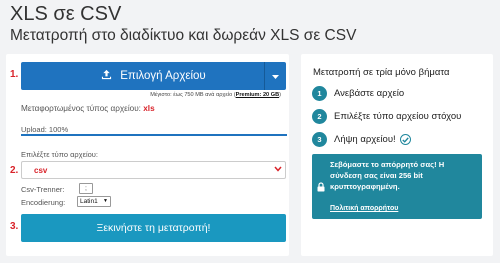  Describe the element at coordinates (280, 95) in the screenshot. I see `upload-limit-suffix: )` at that location.